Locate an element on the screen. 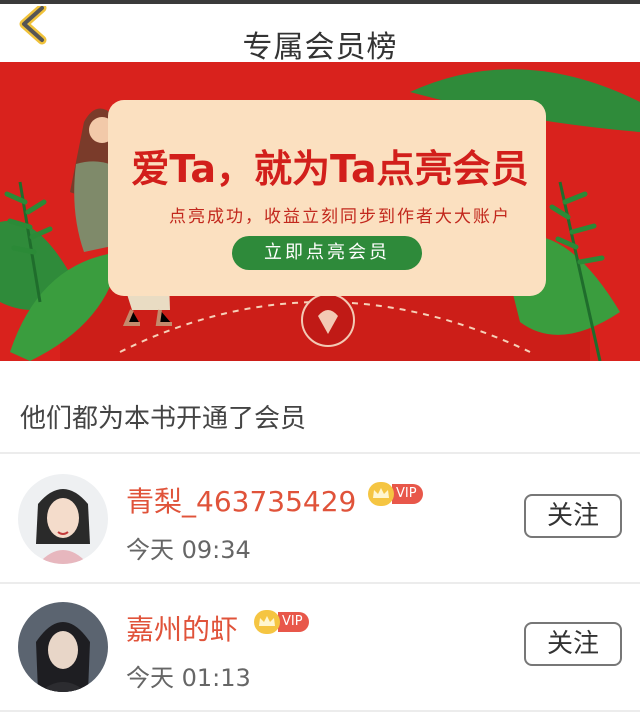  member-time: 今天 09:34 is located at coordinates (188, 550).